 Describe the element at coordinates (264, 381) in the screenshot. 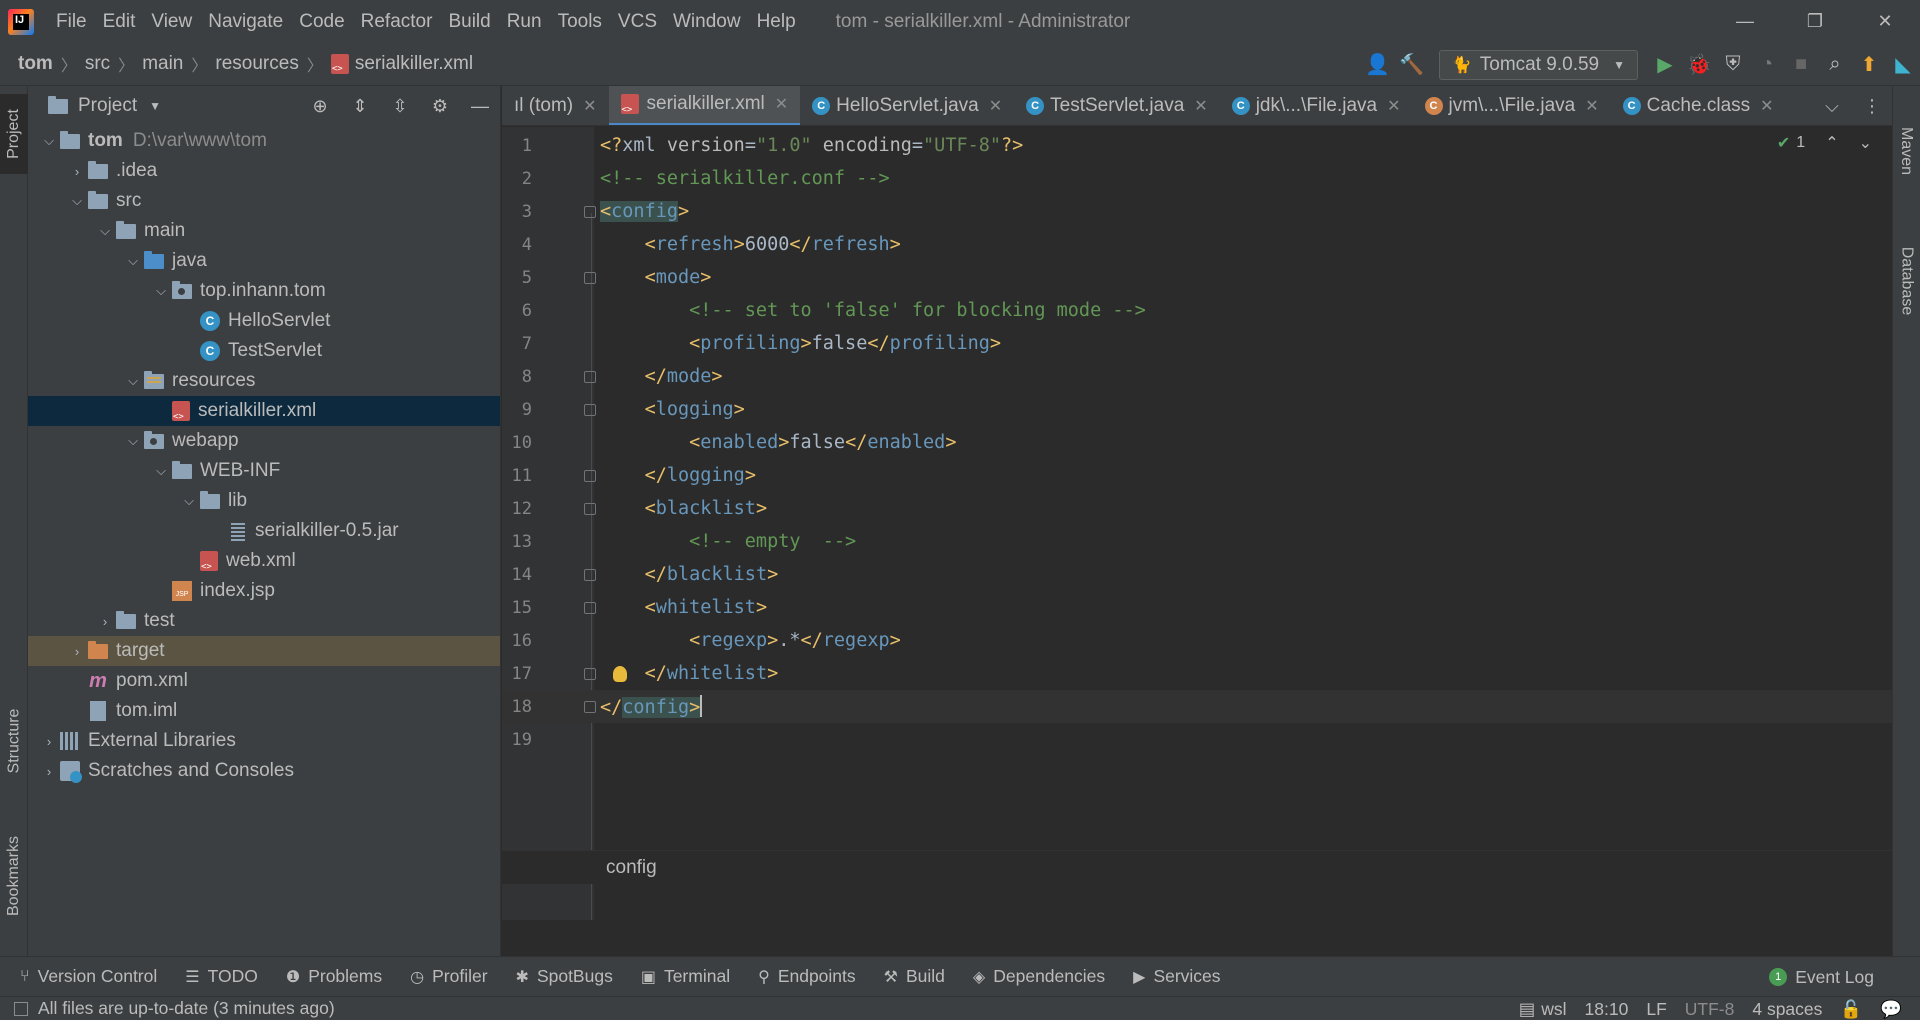

I see `tree-item-resources: ⌵ resources` at that location.